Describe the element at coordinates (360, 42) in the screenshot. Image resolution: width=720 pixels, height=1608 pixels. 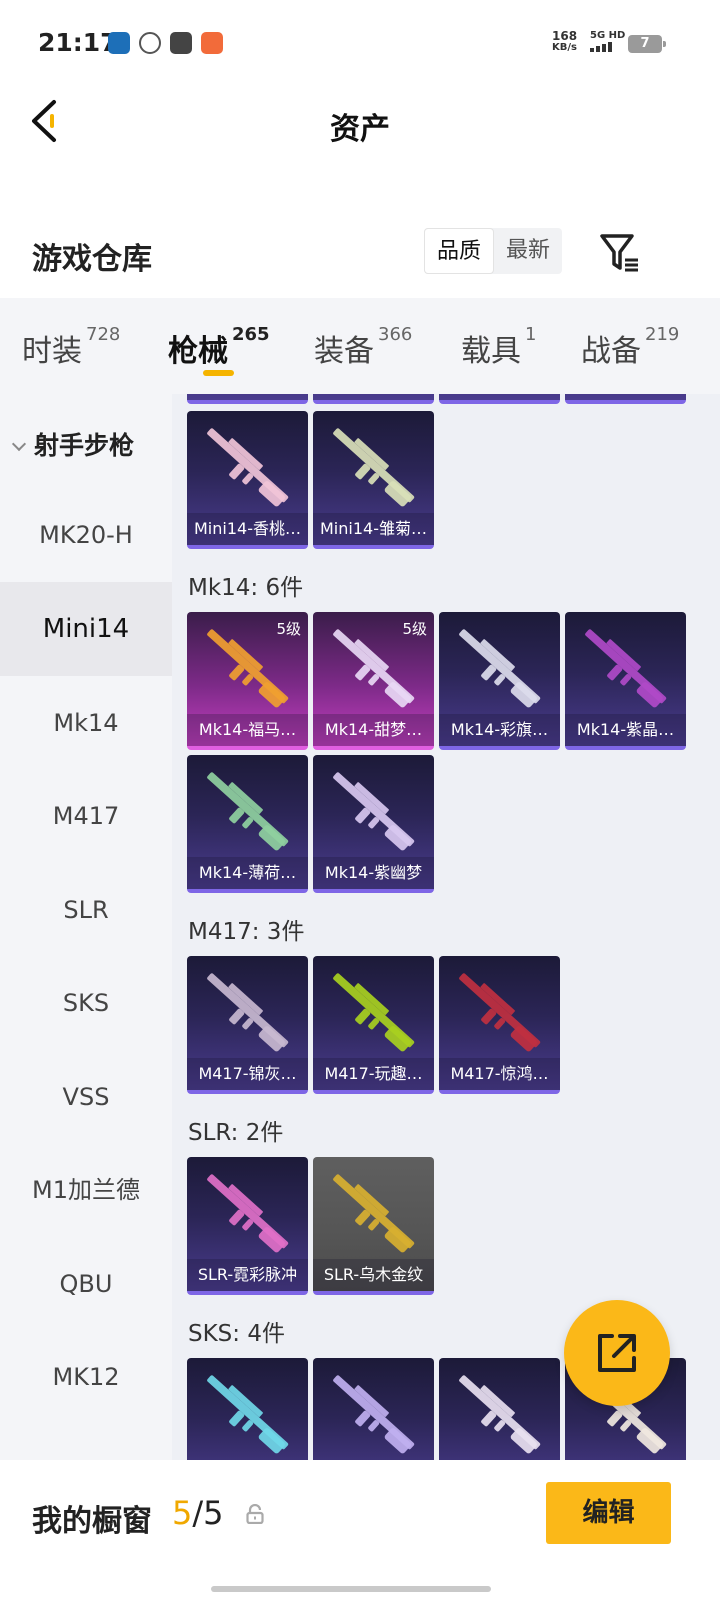
I see `status-bar: 21:17 168 KB/s 5G HD 7` at that location.